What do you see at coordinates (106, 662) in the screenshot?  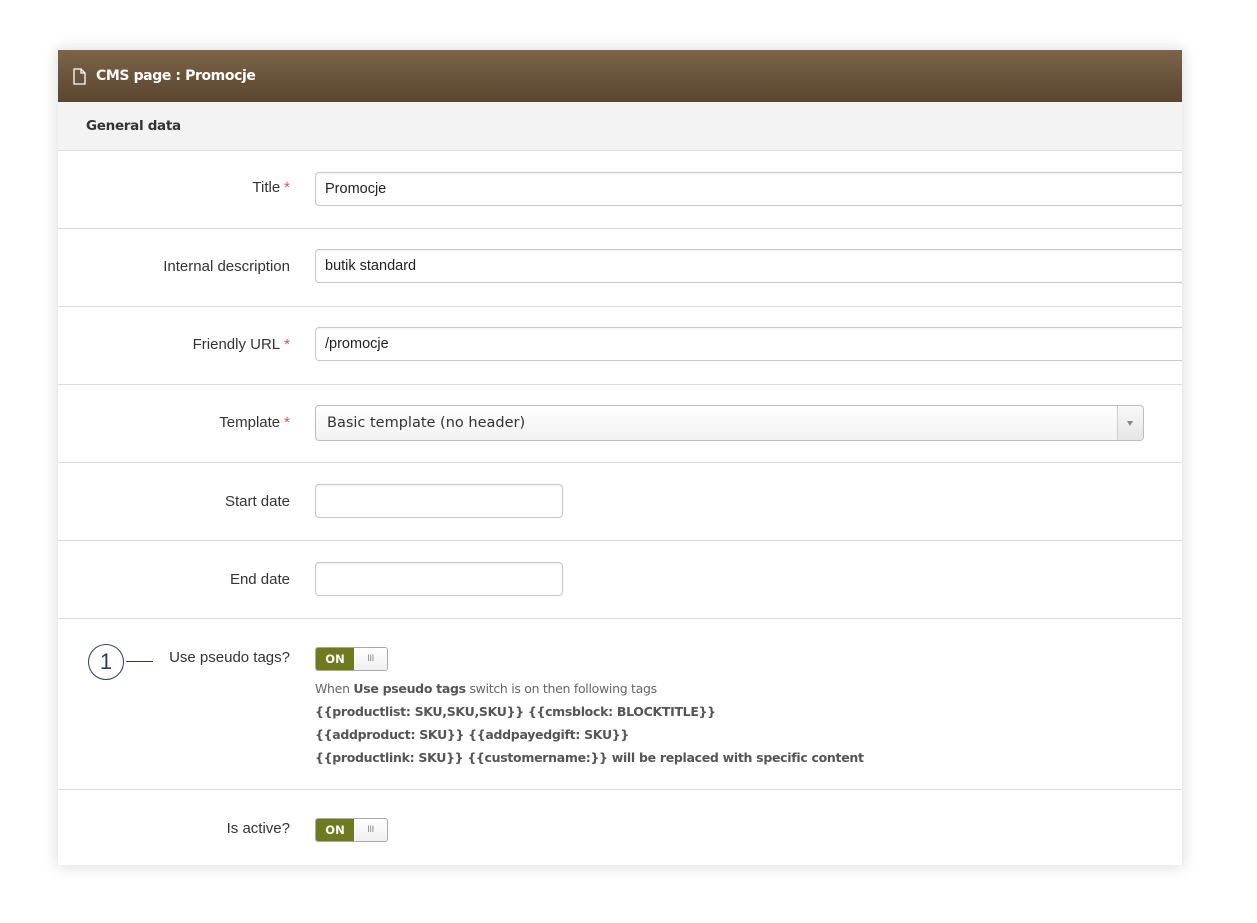 I see `callout-number-badge: 1` at bounding box center [106, 662].